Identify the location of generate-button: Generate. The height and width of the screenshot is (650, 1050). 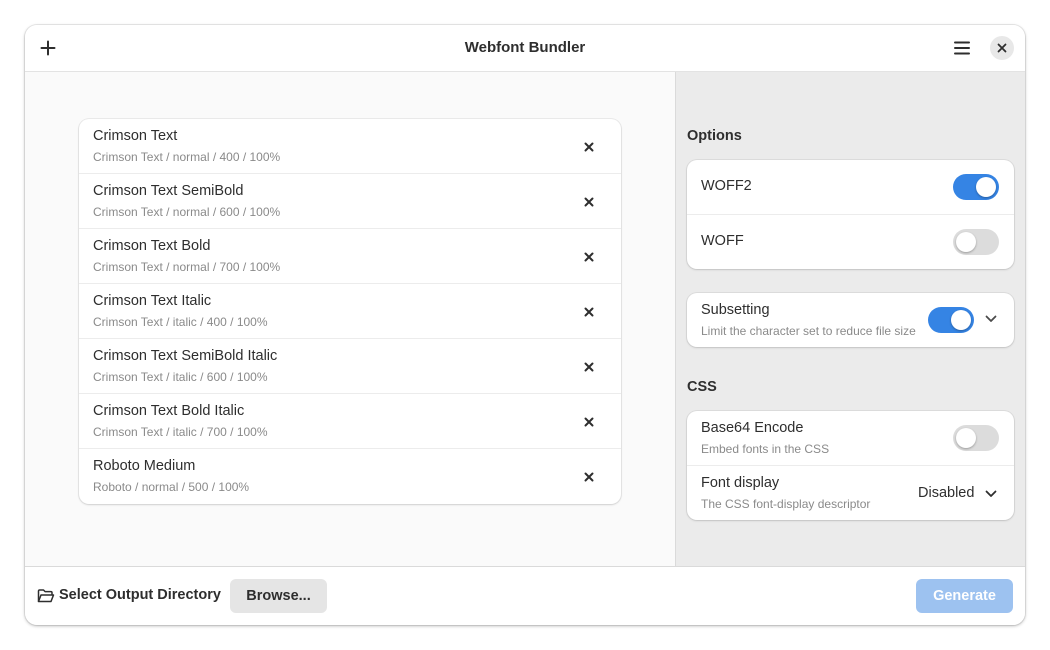
(964, 596).